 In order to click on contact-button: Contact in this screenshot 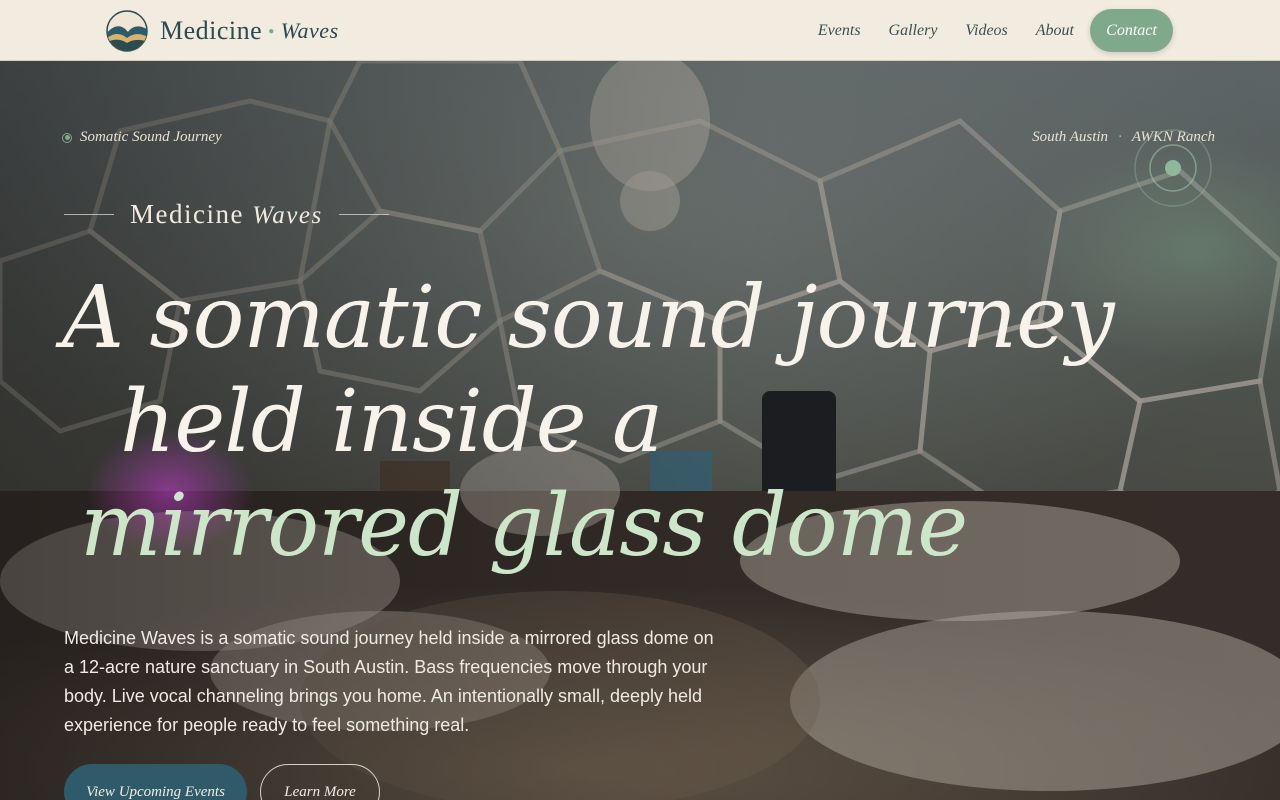, I will do `click(1131, 30)`.